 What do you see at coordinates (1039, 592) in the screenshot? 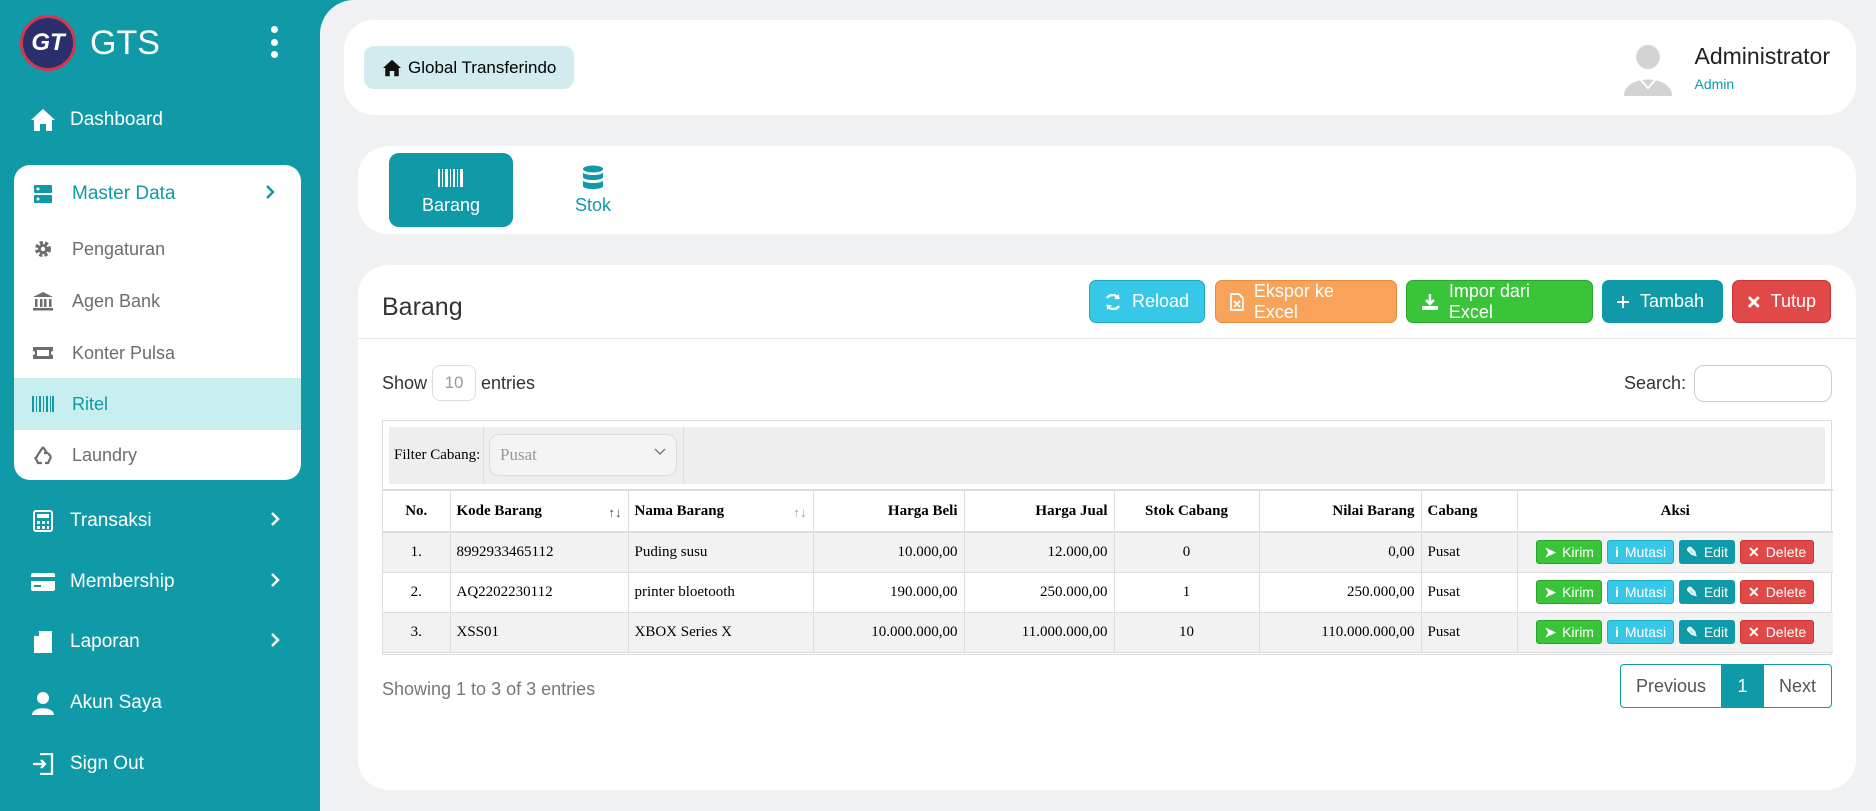
I see `cell-harga-jual: 250.000,00` at bounding box center [1039, 592].